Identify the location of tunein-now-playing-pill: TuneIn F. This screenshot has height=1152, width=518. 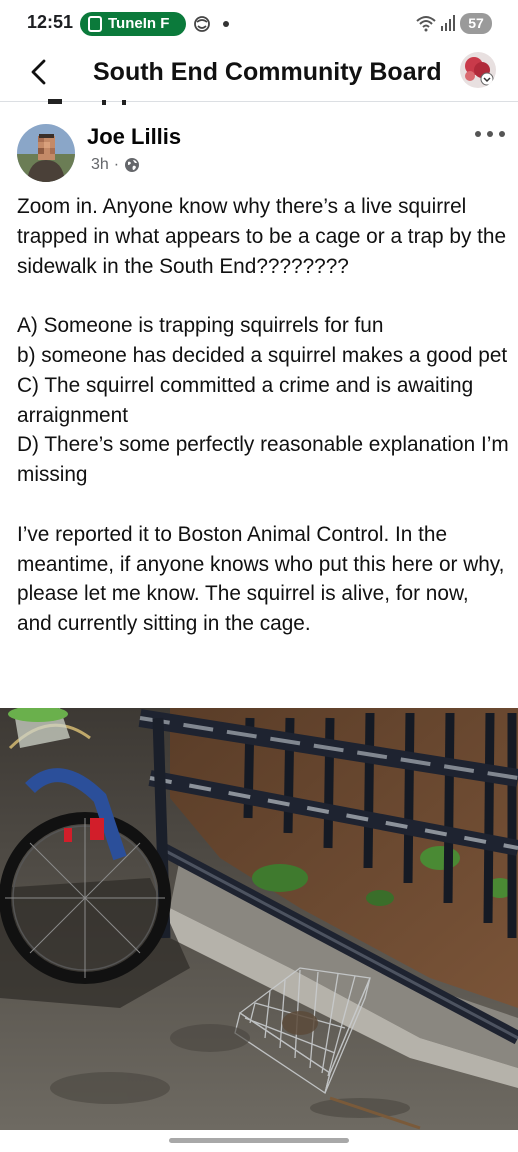
(133, 24).